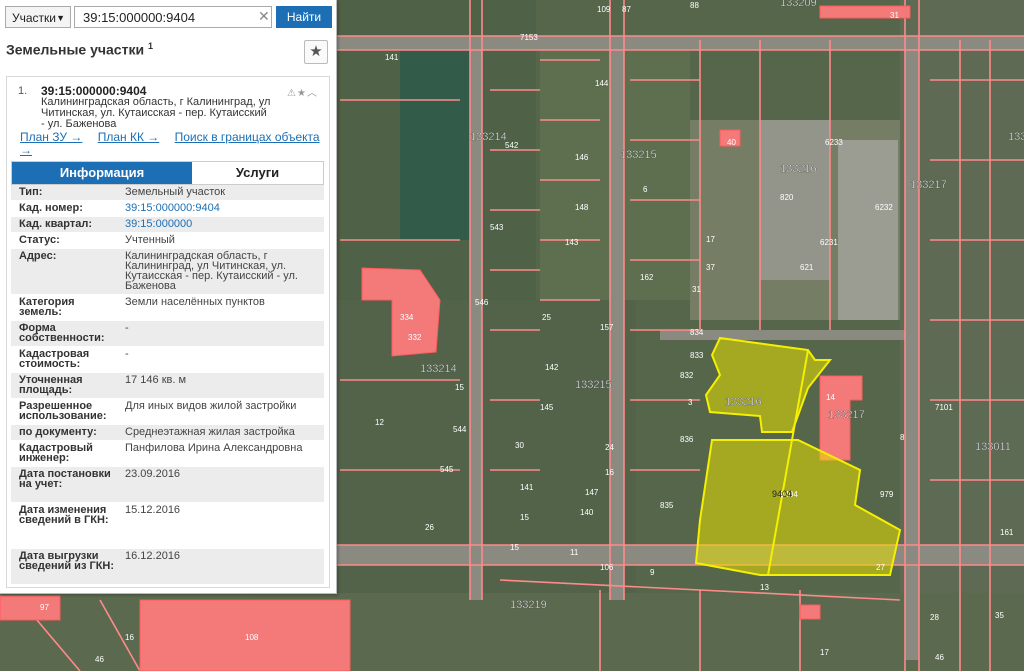  Describe the element at coordinates (993, 447) in the screenshot. I see `quarter-label: 133011` at that location.